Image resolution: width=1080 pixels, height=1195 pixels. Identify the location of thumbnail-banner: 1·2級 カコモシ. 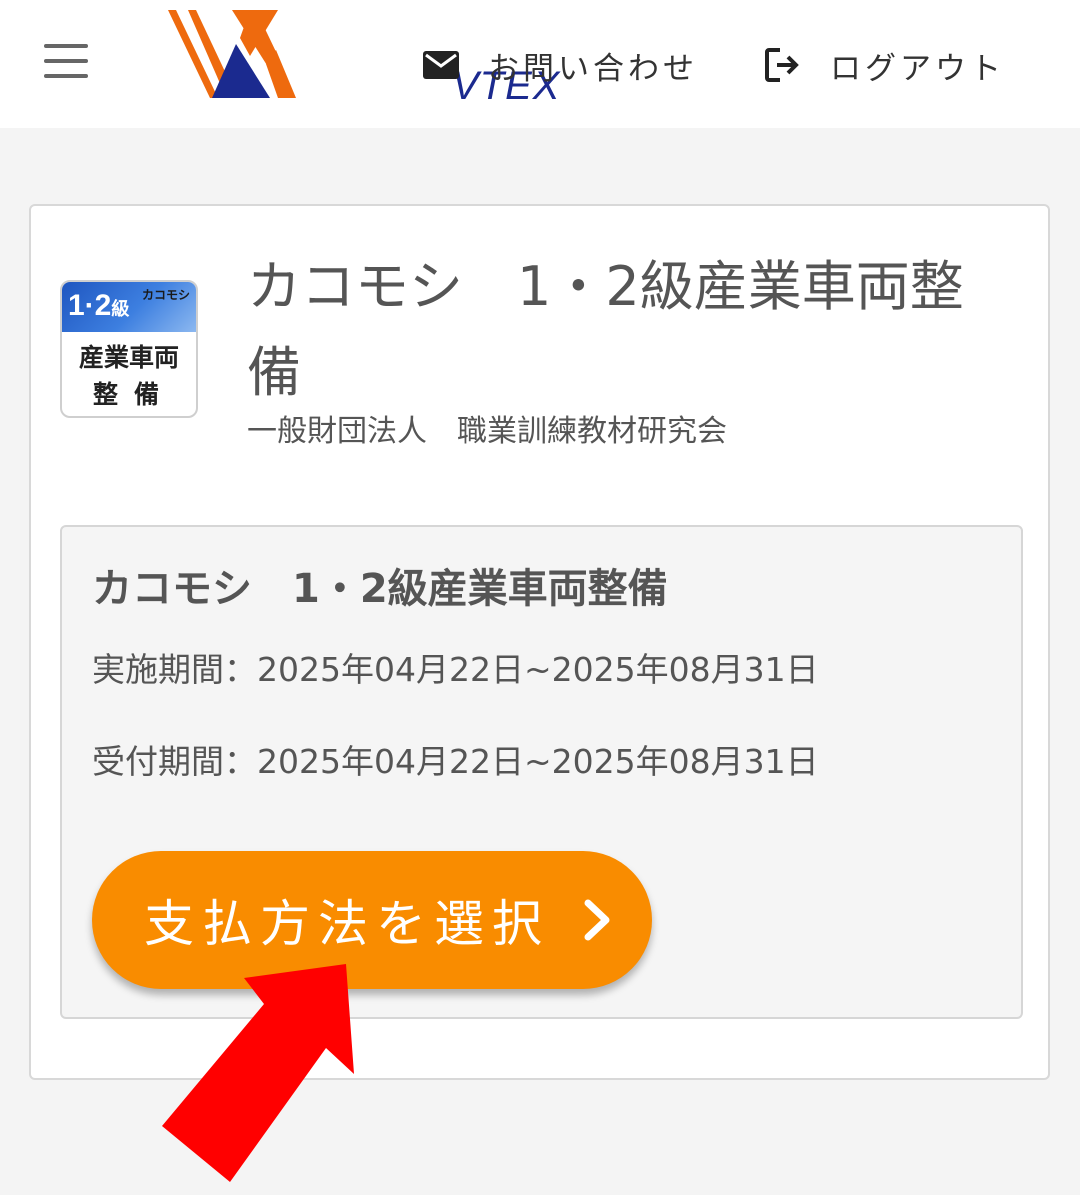
(129, 307).